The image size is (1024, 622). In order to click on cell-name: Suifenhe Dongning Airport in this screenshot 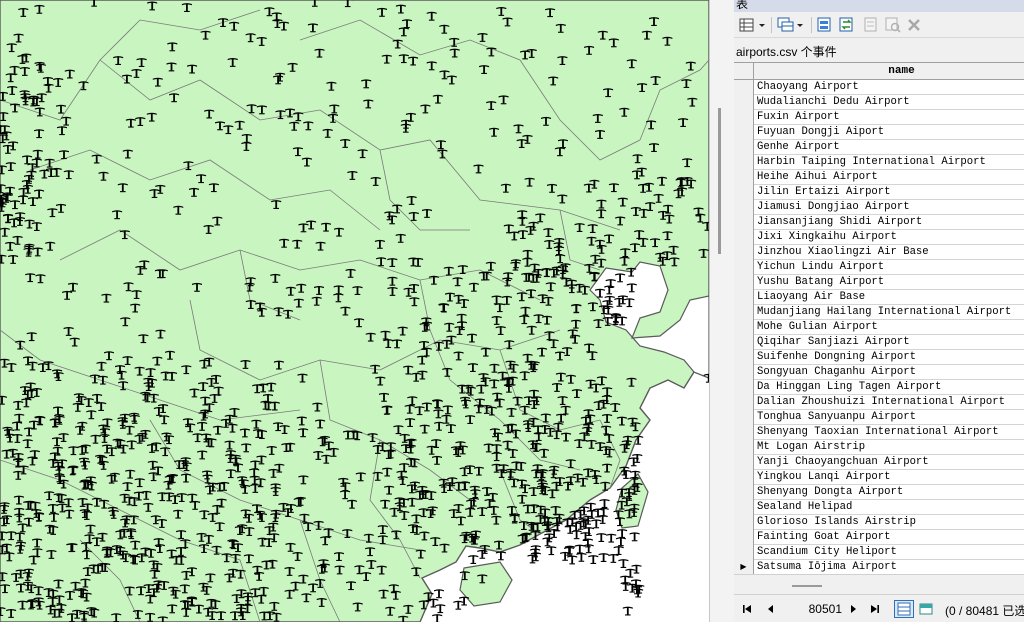, I will do `click(836, 357)`.